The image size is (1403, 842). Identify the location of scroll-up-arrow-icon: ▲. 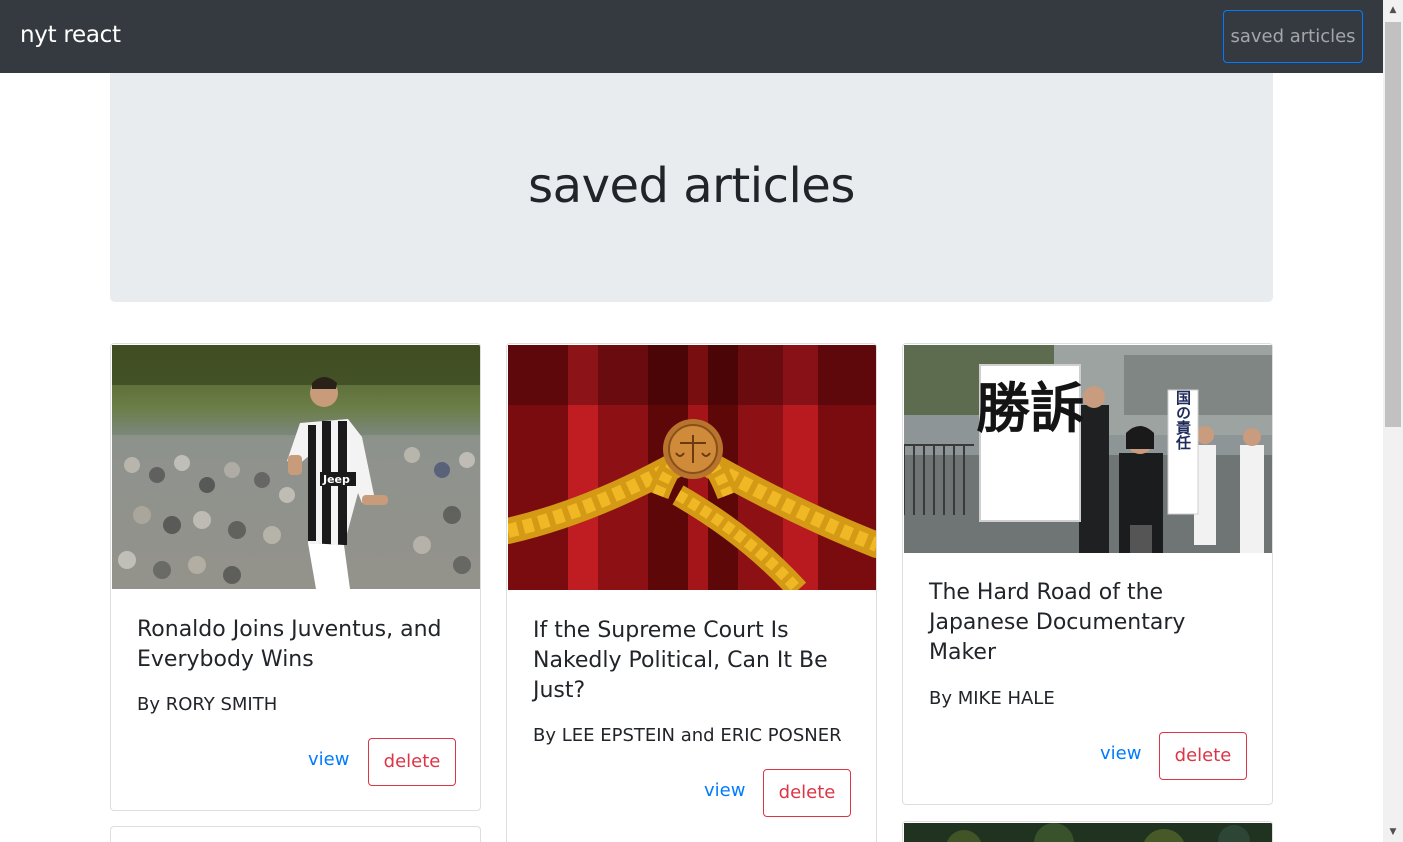
(1393, 10).